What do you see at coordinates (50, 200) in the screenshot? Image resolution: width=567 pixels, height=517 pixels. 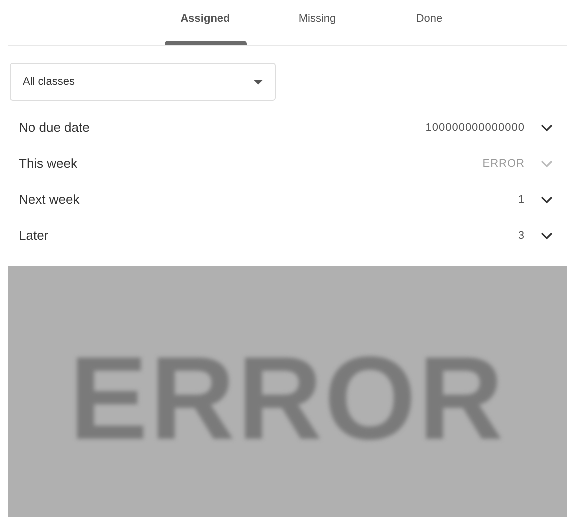 I see `section-label: Next week` at bounding box center [50, 200].